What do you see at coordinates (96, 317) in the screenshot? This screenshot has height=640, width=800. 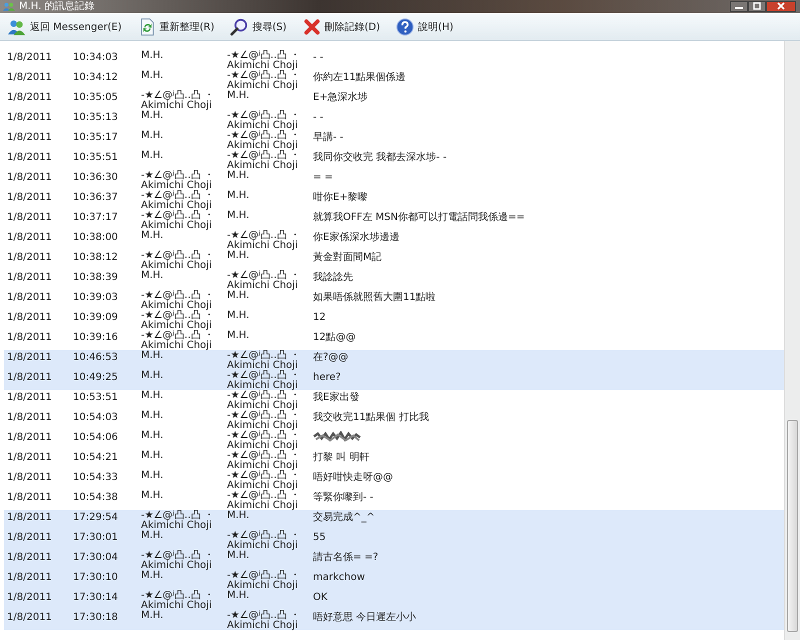 I see `time-cell-text: 10:39:09` at bounding box center [96, 317].